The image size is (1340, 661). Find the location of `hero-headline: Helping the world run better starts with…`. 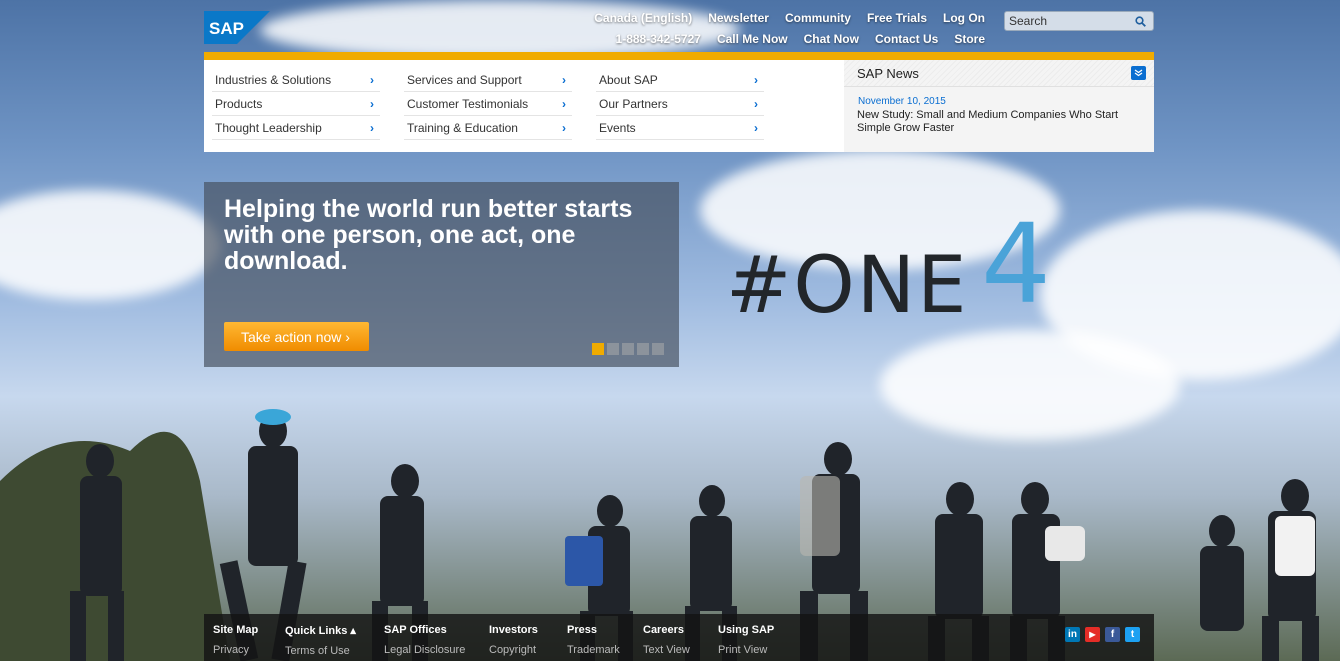

hero-headline: Helping the world run better starts with… is located at coordinates (428, 235).